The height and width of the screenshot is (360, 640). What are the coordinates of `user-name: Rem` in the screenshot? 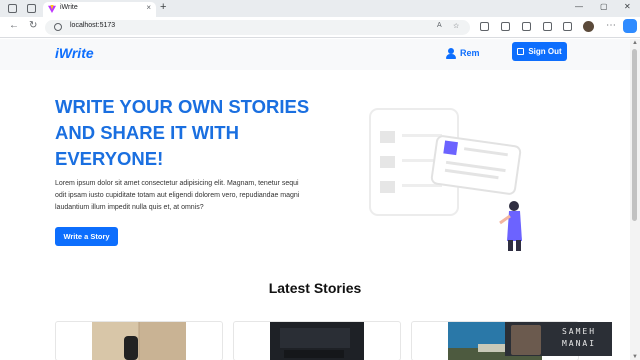 It's located at (470, 53).